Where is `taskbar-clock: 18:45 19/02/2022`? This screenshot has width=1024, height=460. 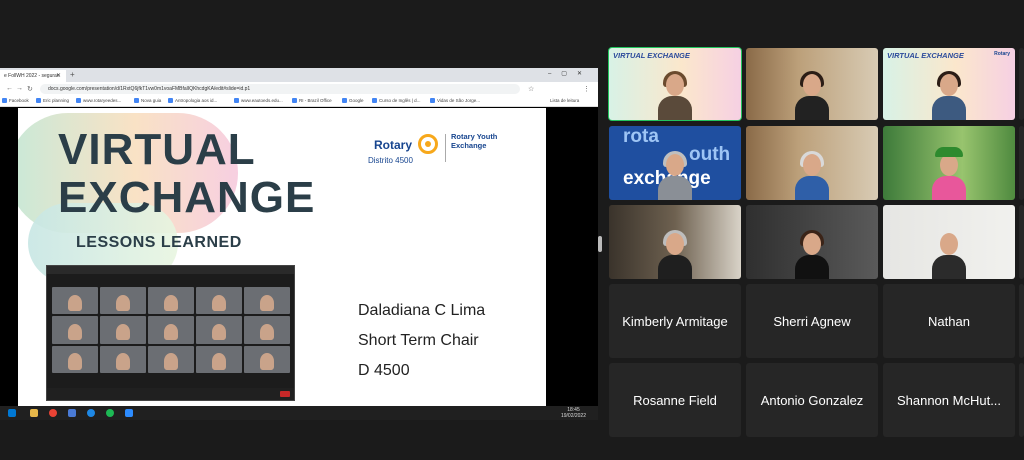
taskbar-clock: 18:45 19/02/2022 is located at coordinates (573, 413).